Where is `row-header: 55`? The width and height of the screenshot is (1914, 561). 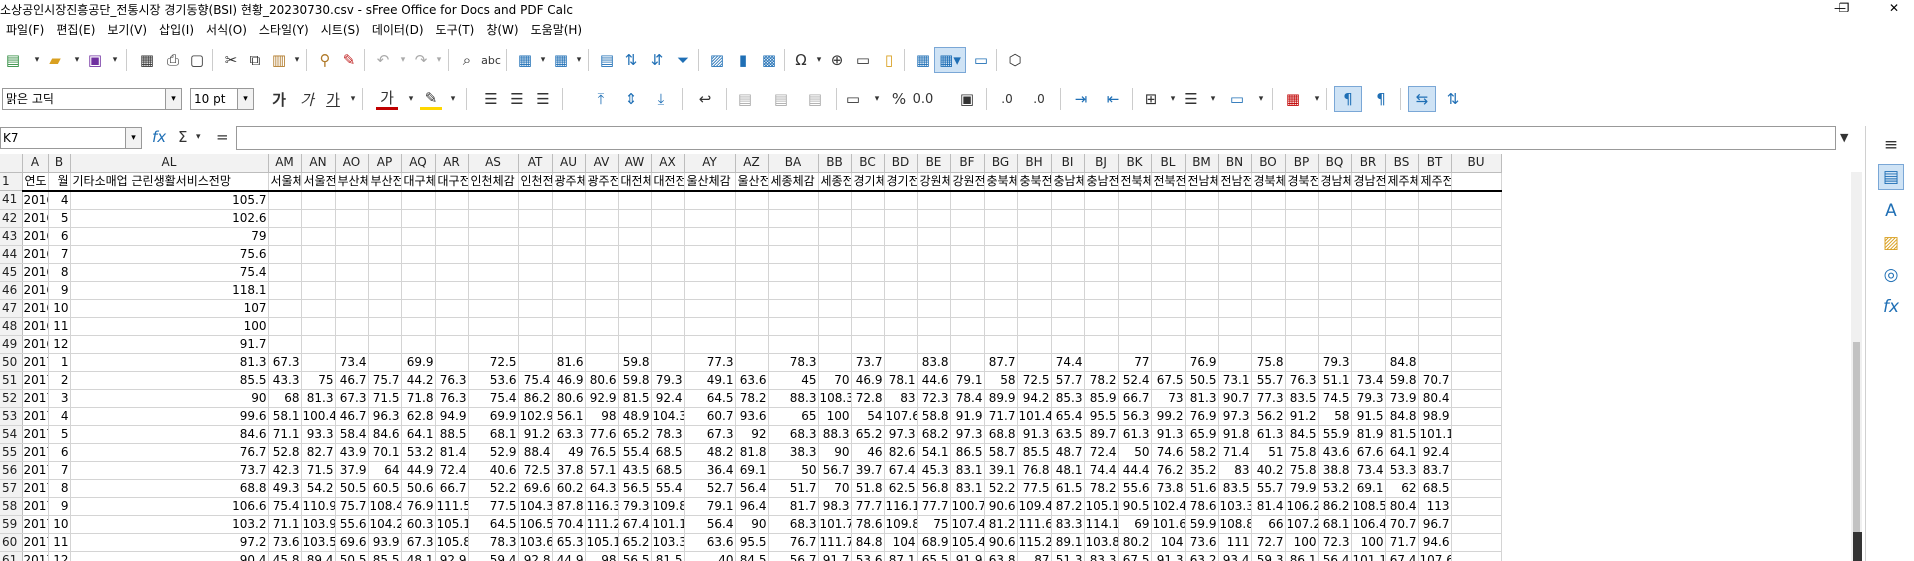 row-header: 55 is located at coordinates (11, 452).